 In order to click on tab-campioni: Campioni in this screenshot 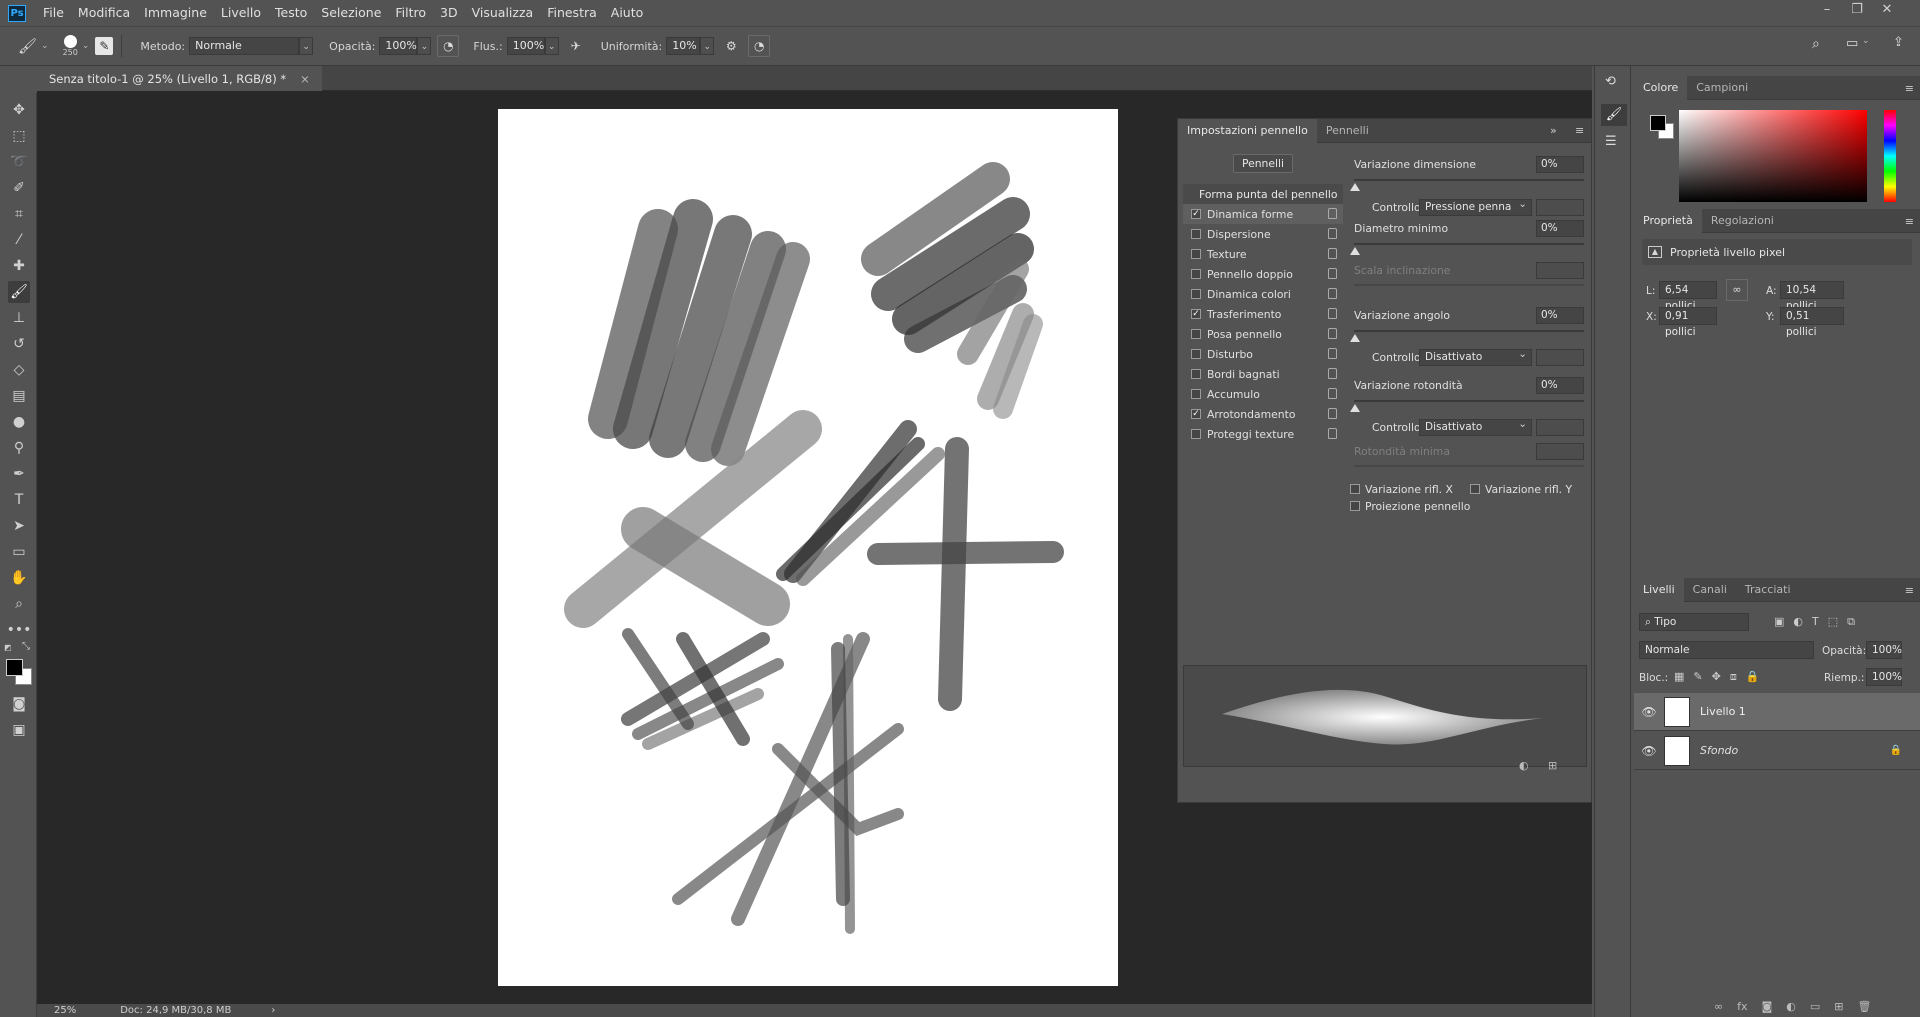, I will do `click(1722, 88)`.